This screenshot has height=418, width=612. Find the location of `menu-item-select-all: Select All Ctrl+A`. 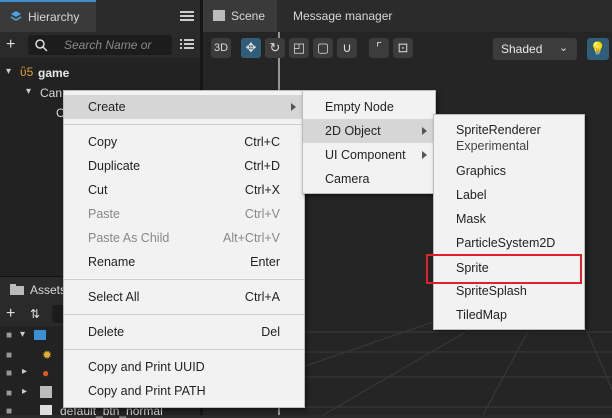

menu-item-select-all: Select All Ctrl+A is located at coordinates (184, 297).